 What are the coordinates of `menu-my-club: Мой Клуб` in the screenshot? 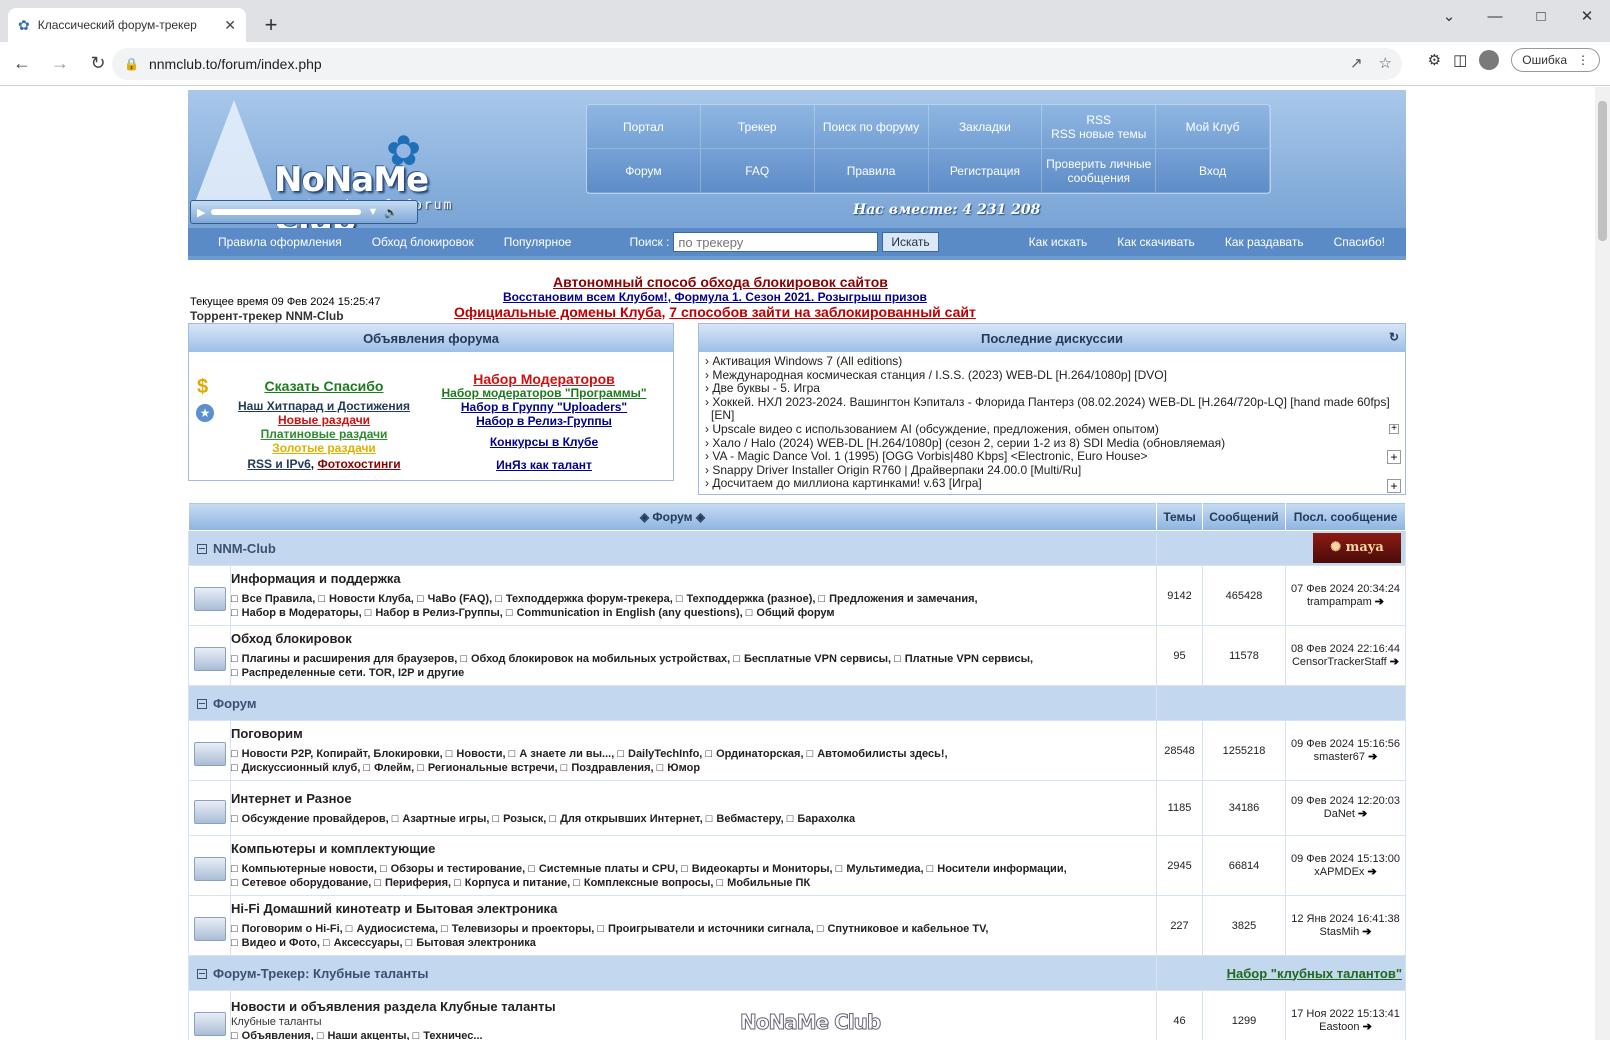 It's located at (1213, 127).